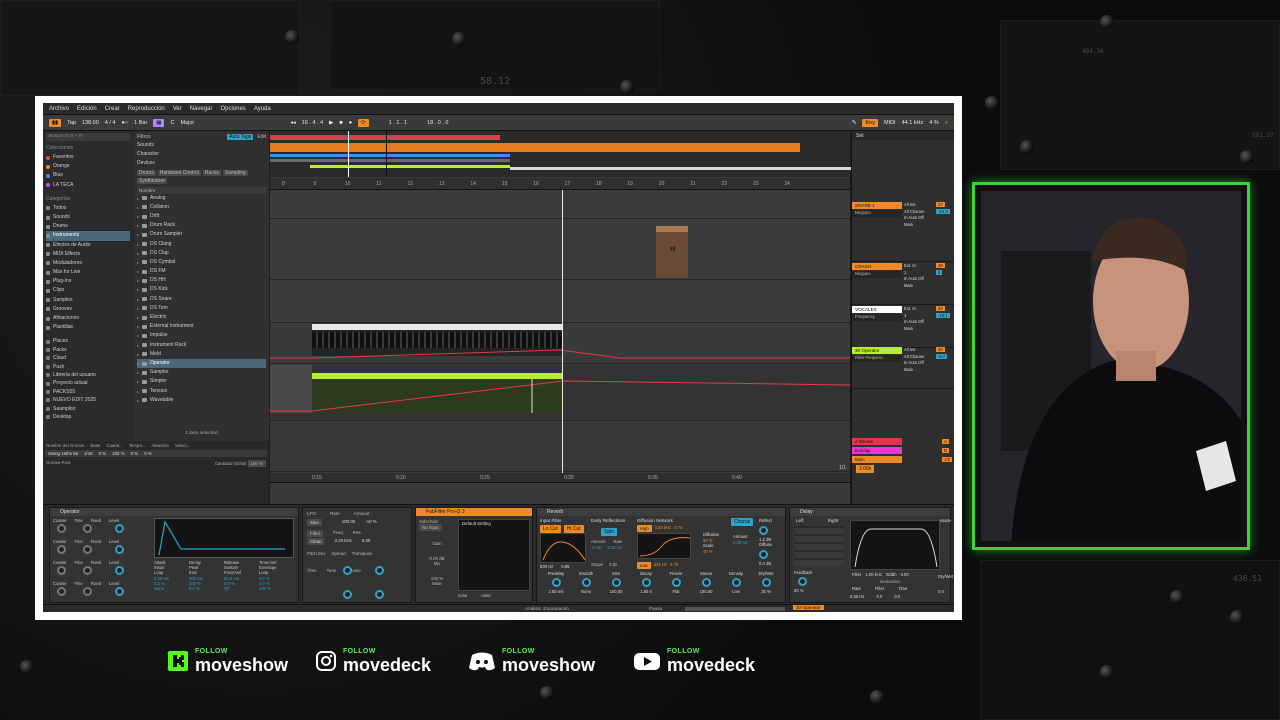 The image size is (1280, 720). Describe the element at coordinates (87, 591) in the screenshot. I see `fine-knob` at that location.